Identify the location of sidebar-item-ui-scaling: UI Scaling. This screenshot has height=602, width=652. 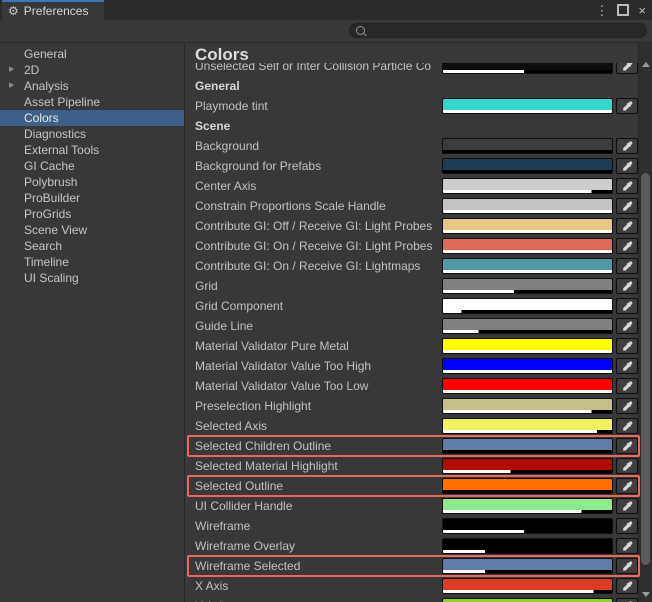
(92, 278).